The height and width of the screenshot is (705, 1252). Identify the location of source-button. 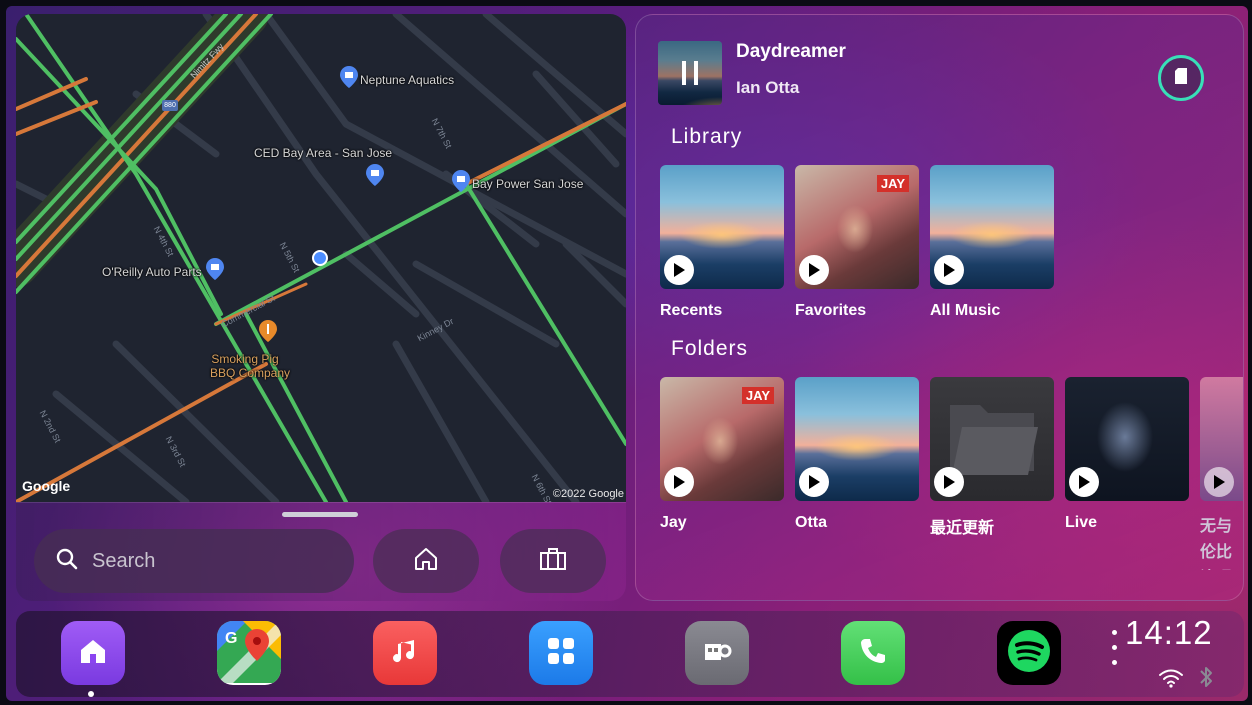
(1181, 78).